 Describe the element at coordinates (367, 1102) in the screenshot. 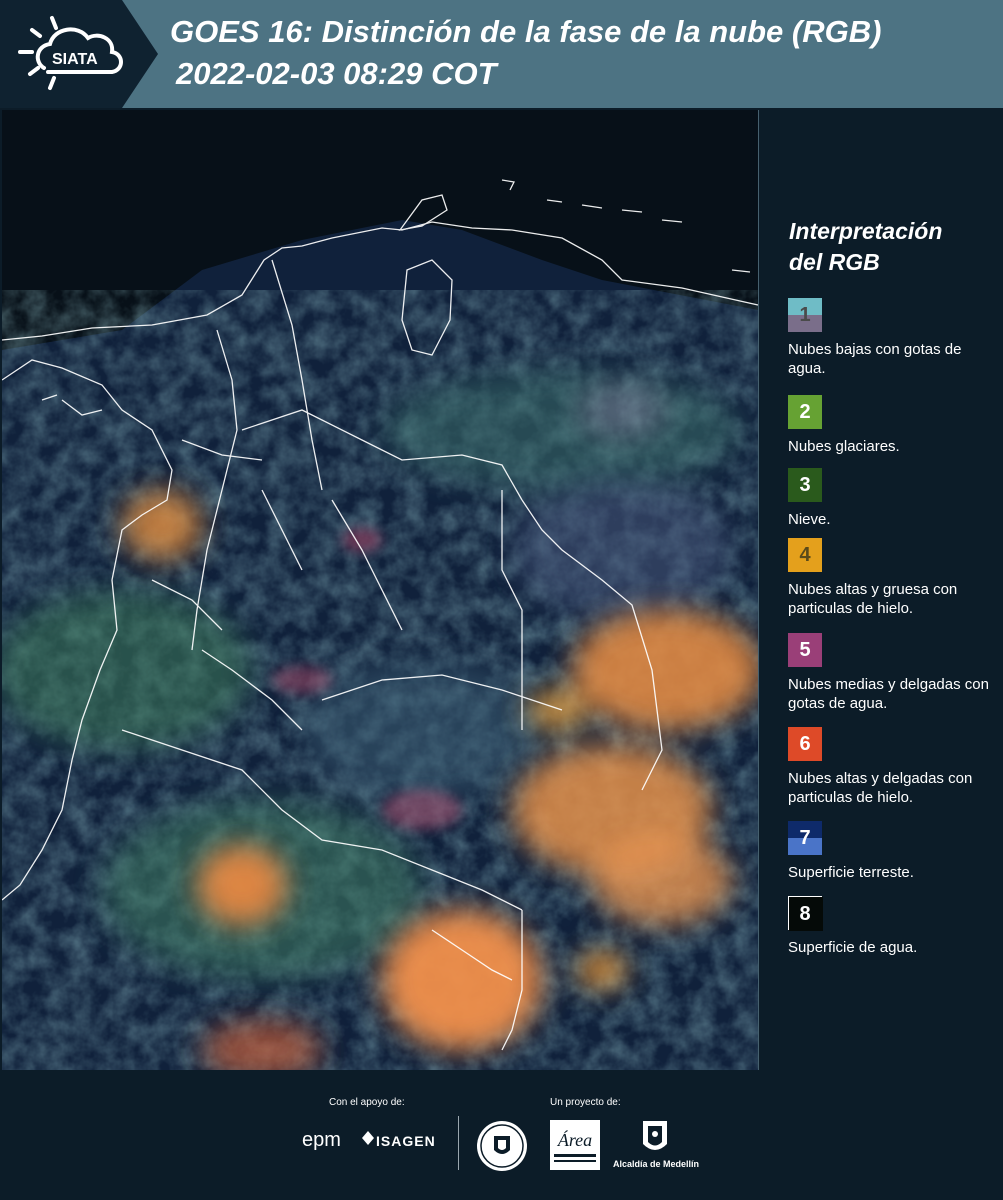

I see `support-label: Con el apoyo de:` at that location.